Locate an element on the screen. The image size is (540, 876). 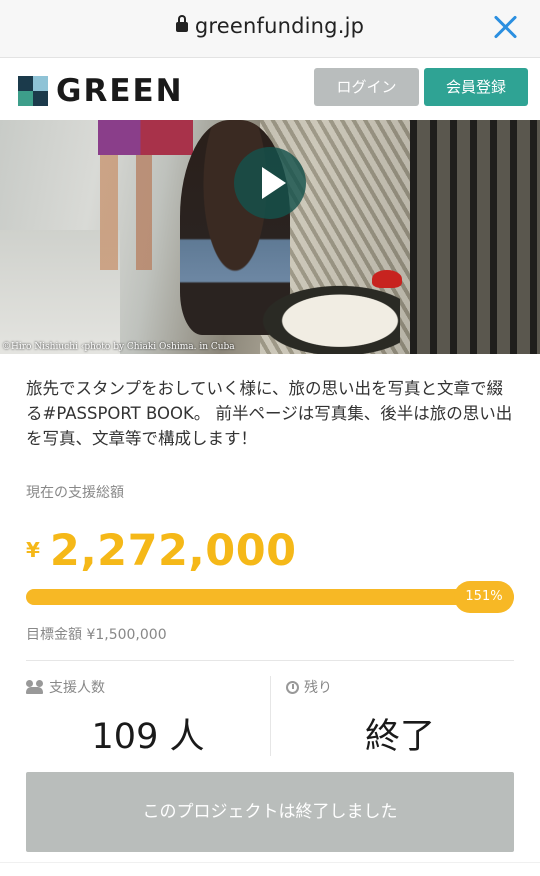
divider is located at coordinates (270, 660).